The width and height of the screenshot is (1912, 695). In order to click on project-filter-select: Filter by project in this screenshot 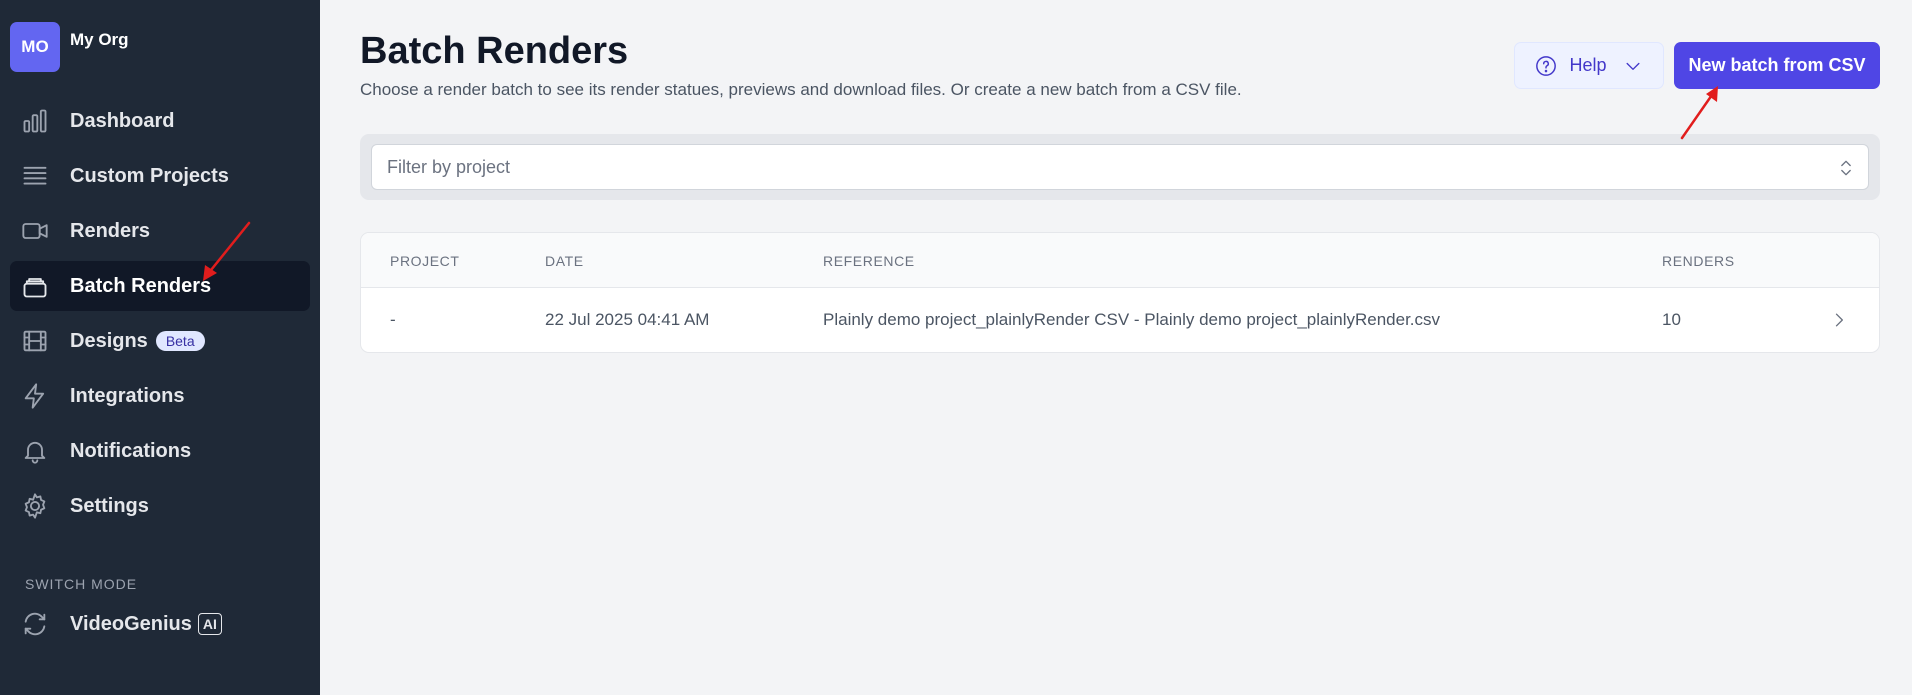, I will do `click(1120, 167)`.